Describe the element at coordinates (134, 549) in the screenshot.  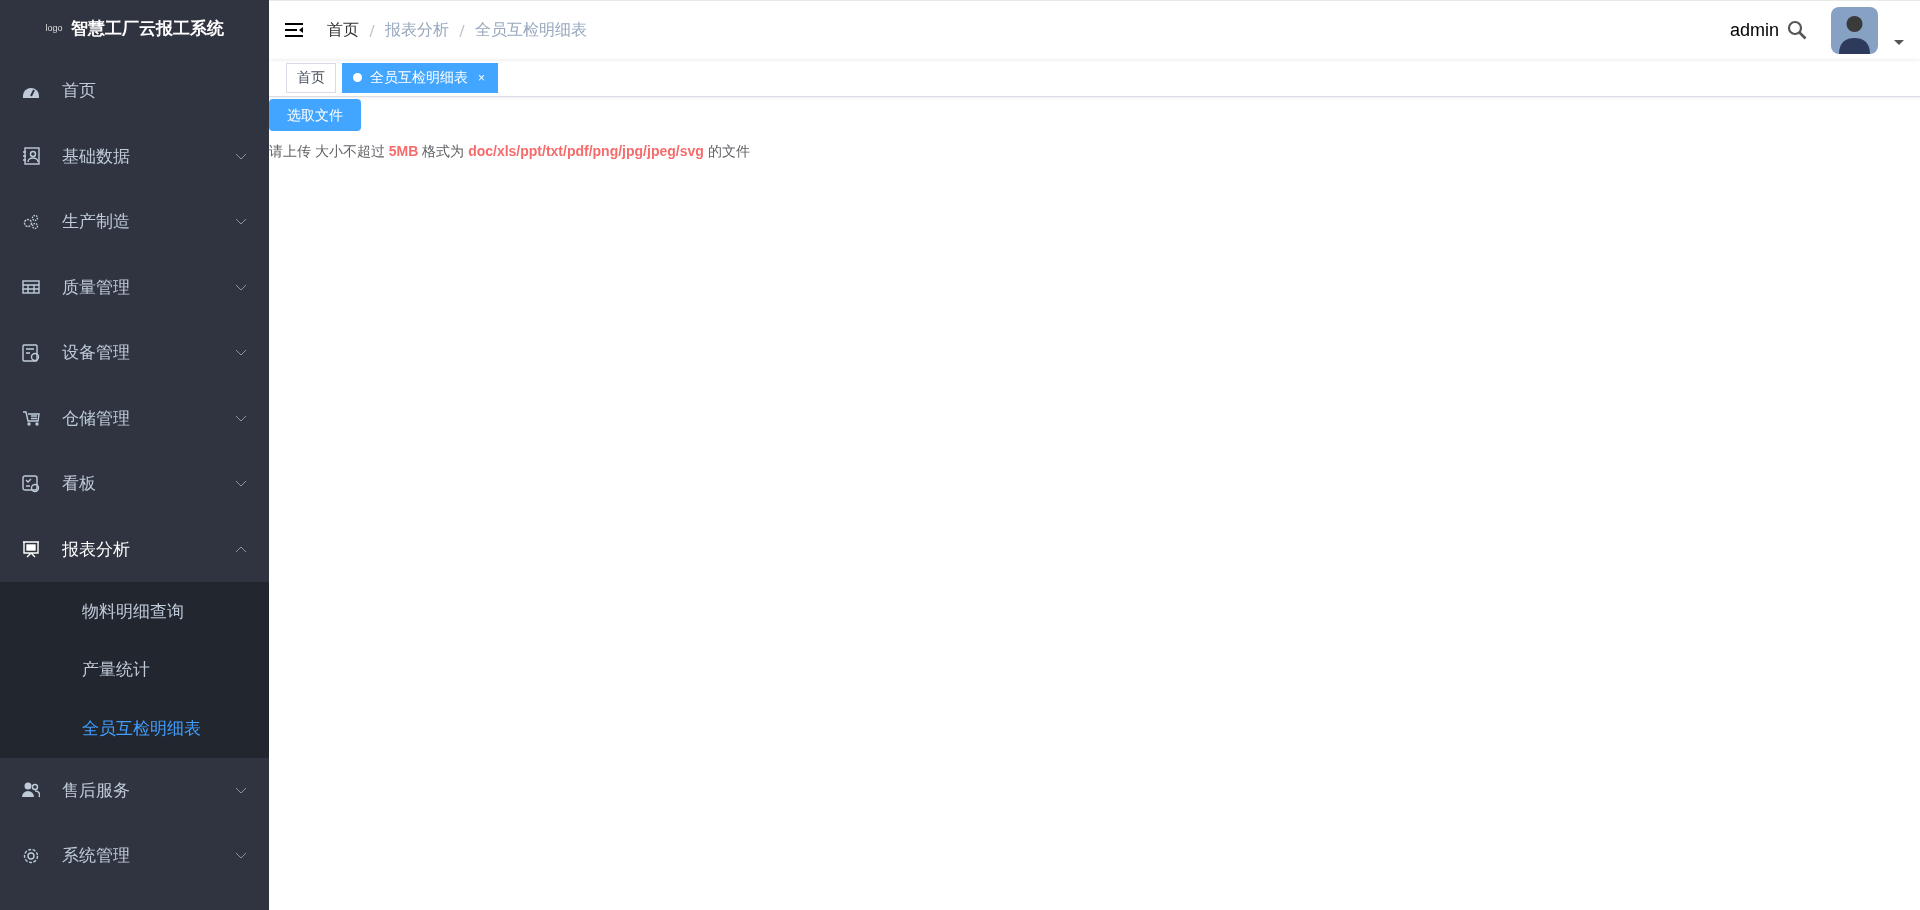
I see `menu-item: 报表分析` at that location.